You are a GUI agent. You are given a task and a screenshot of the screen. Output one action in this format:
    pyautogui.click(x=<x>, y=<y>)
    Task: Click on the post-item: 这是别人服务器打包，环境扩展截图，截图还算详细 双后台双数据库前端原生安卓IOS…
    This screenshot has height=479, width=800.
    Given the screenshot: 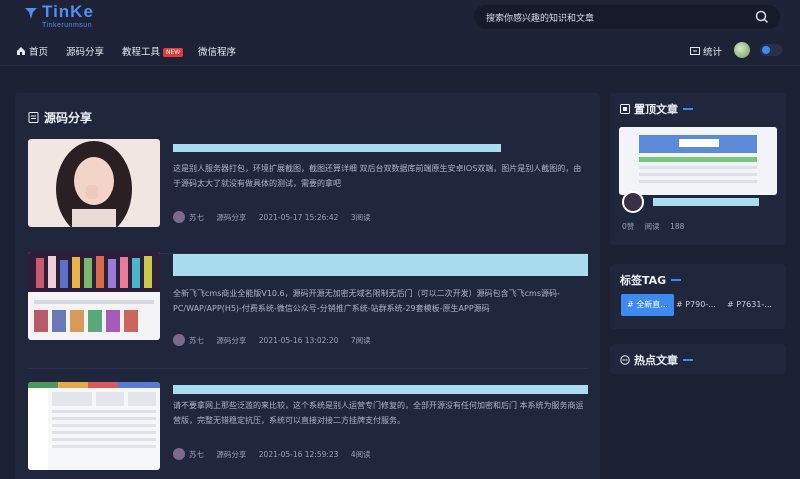 What is the action you would take?
    pyautogui.click(x=308, y=189)
    